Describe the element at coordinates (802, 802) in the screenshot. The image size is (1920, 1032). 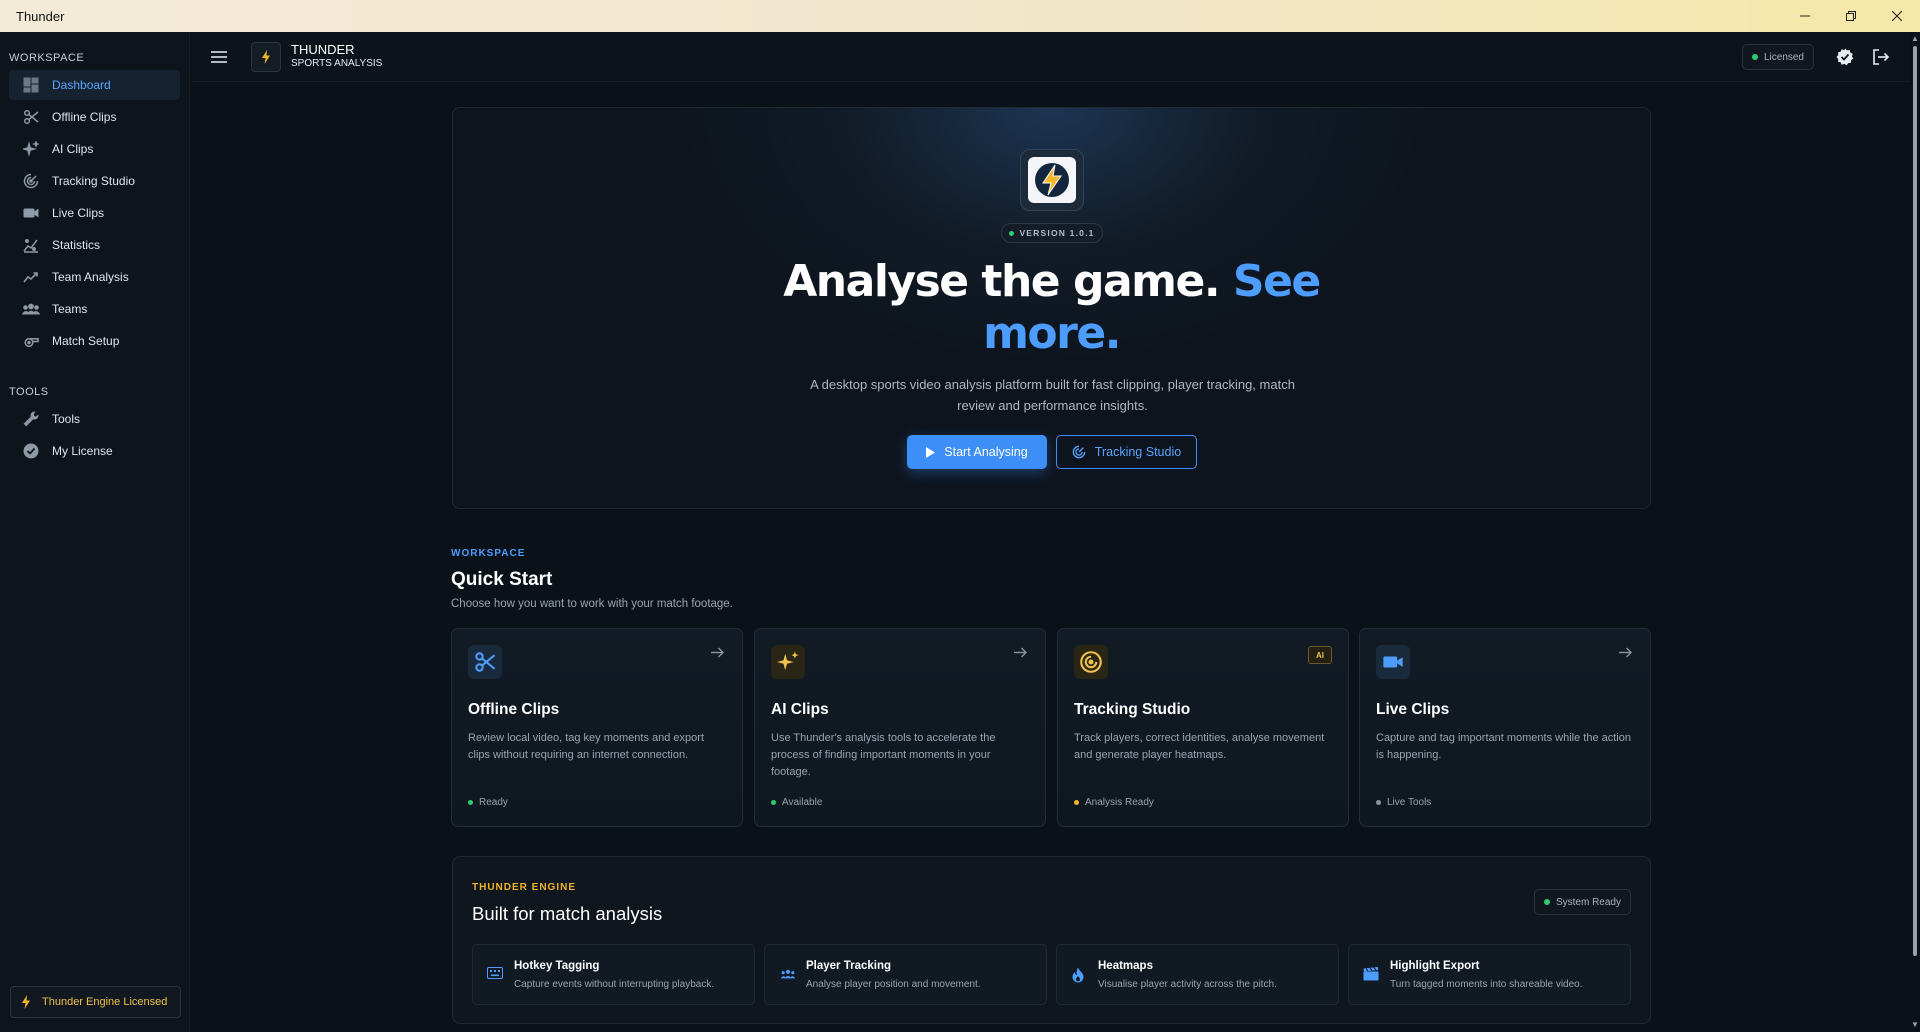
I see `card-status-text: Available` at that location.